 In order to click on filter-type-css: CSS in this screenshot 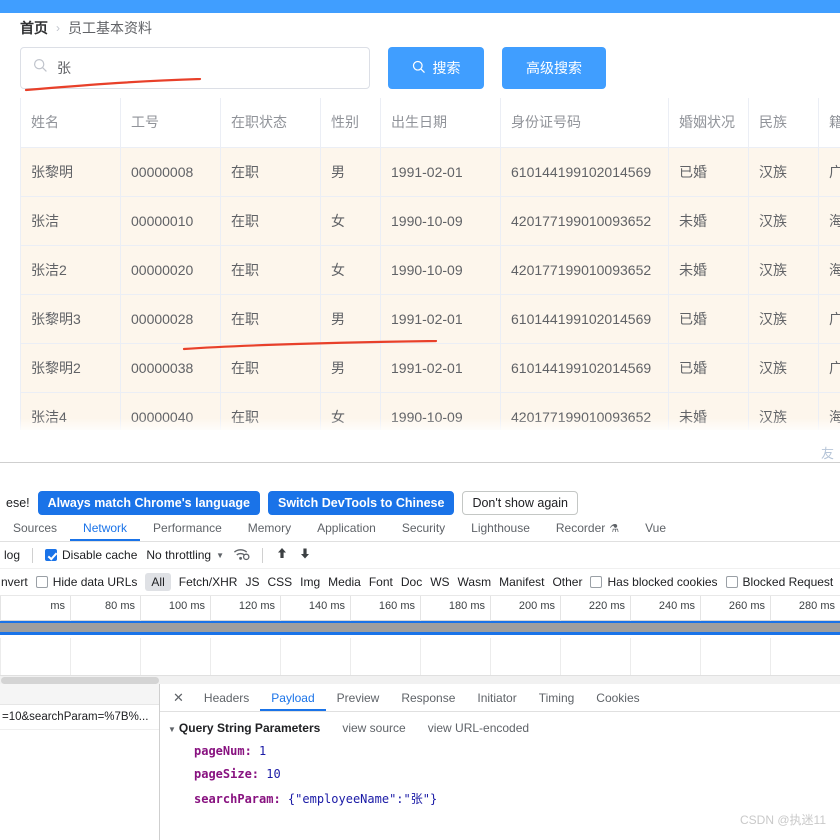, I will do `click(279, 582)`.